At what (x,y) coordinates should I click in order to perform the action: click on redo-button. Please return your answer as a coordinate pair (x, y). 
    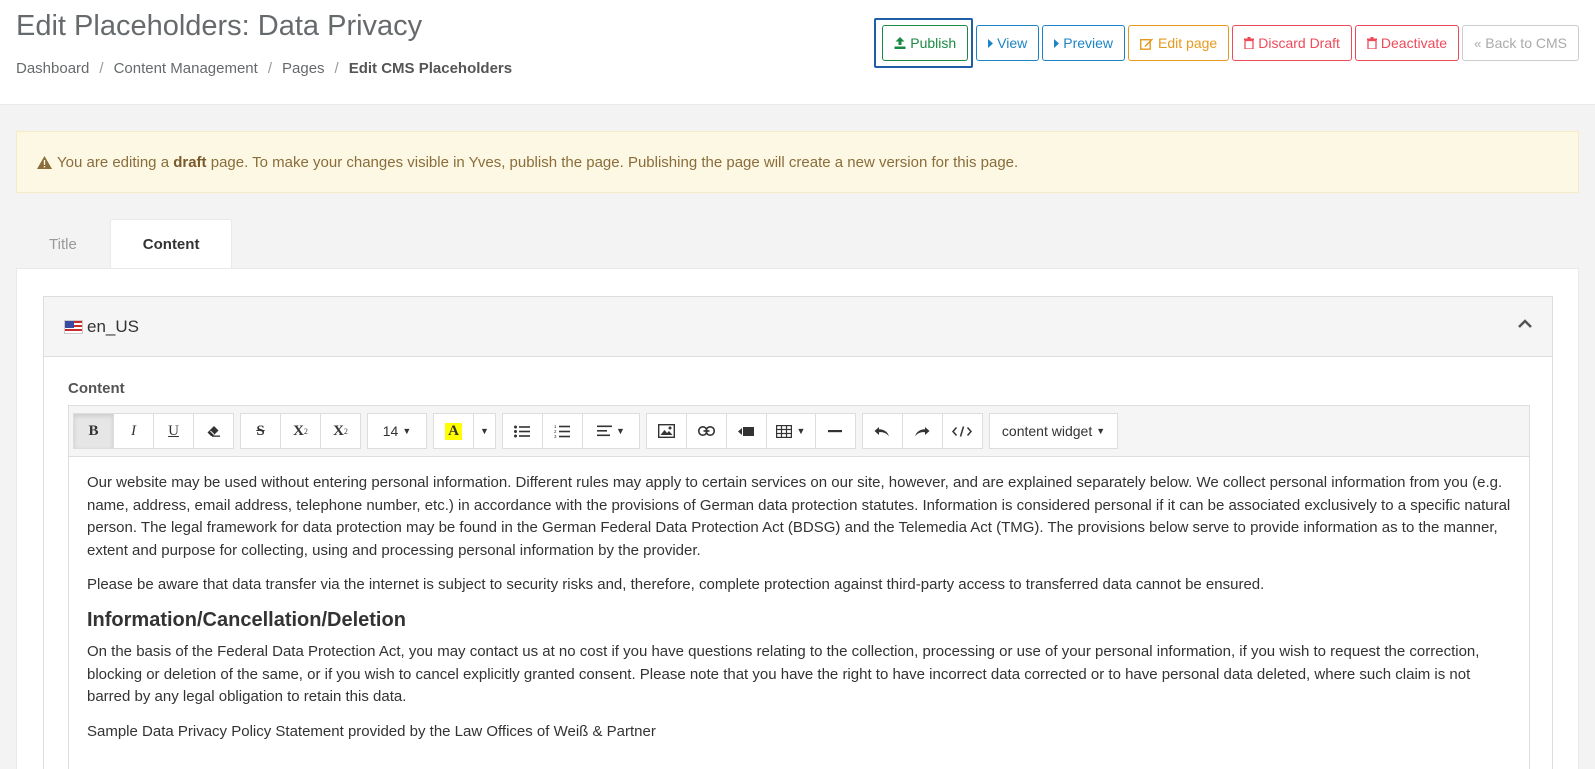
    Looking at the image, I should click on (922, 431).